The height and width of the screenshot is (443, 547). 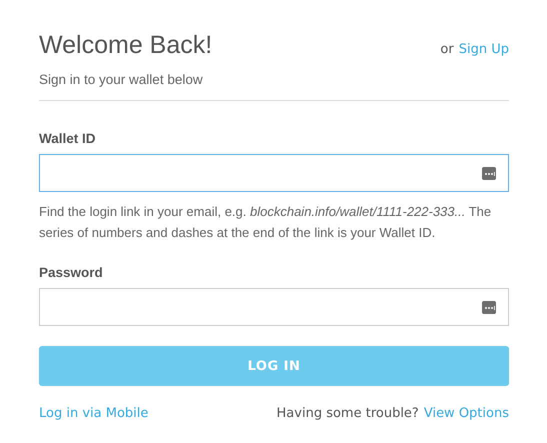 I want to click on log-in-button: LOG IN, so click(x=274, y=366).